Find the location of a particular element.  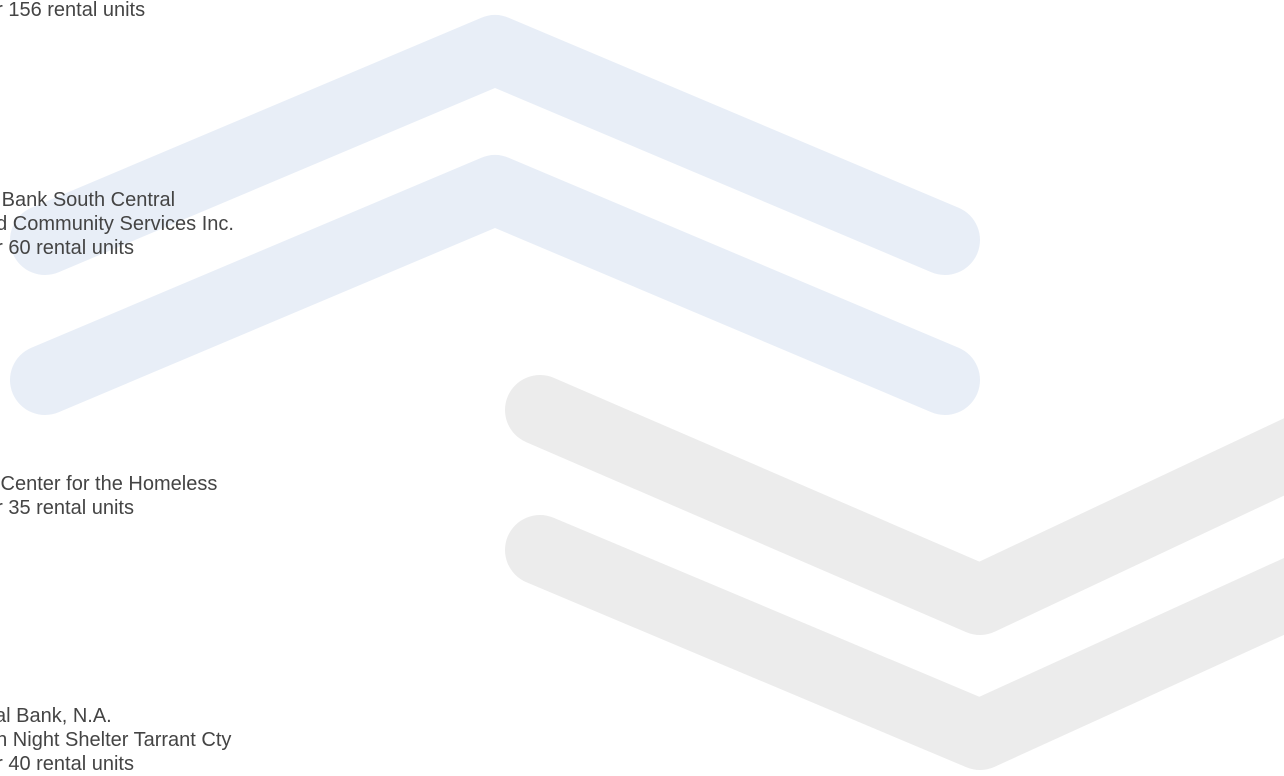

award-units-line: or 60 rental units is located at coordinates (67, 248).